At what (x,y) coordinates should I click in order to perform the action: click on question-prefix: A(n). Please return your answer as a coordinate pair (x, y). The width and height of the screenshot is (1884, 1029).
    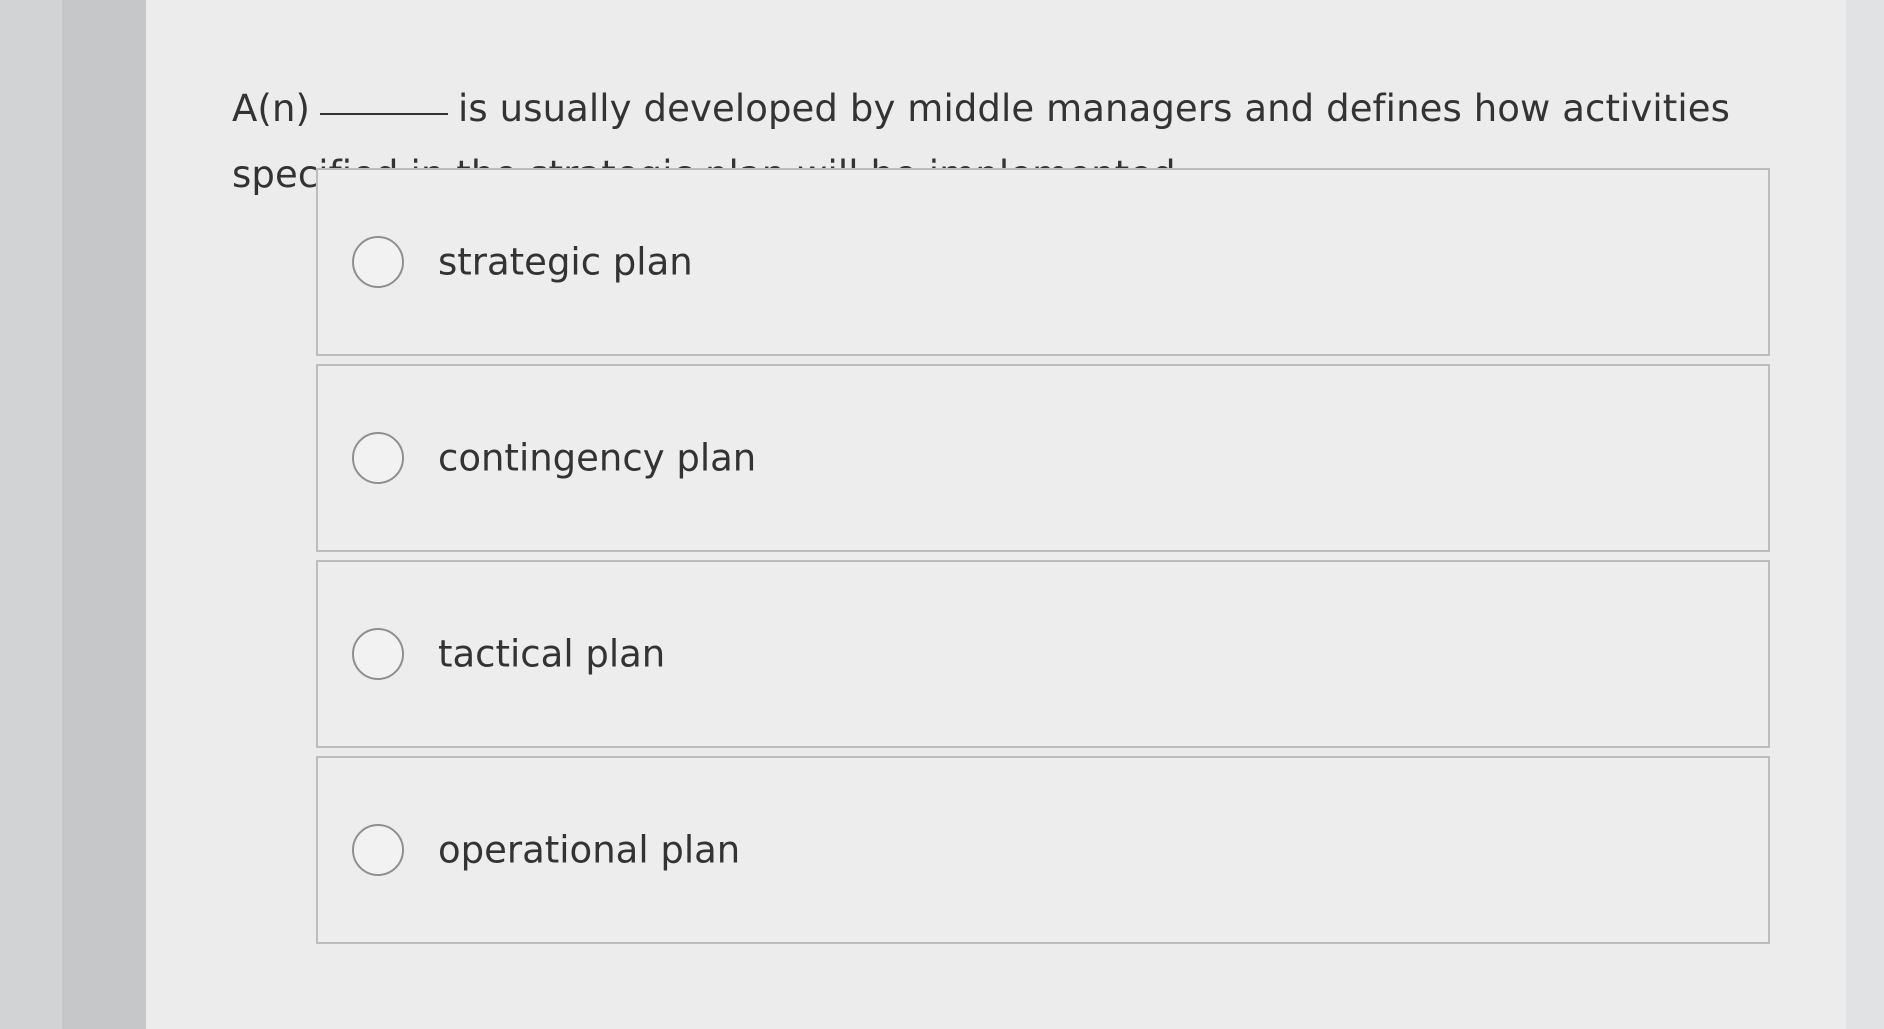
    Looking at the image, I should click on (271, 108).